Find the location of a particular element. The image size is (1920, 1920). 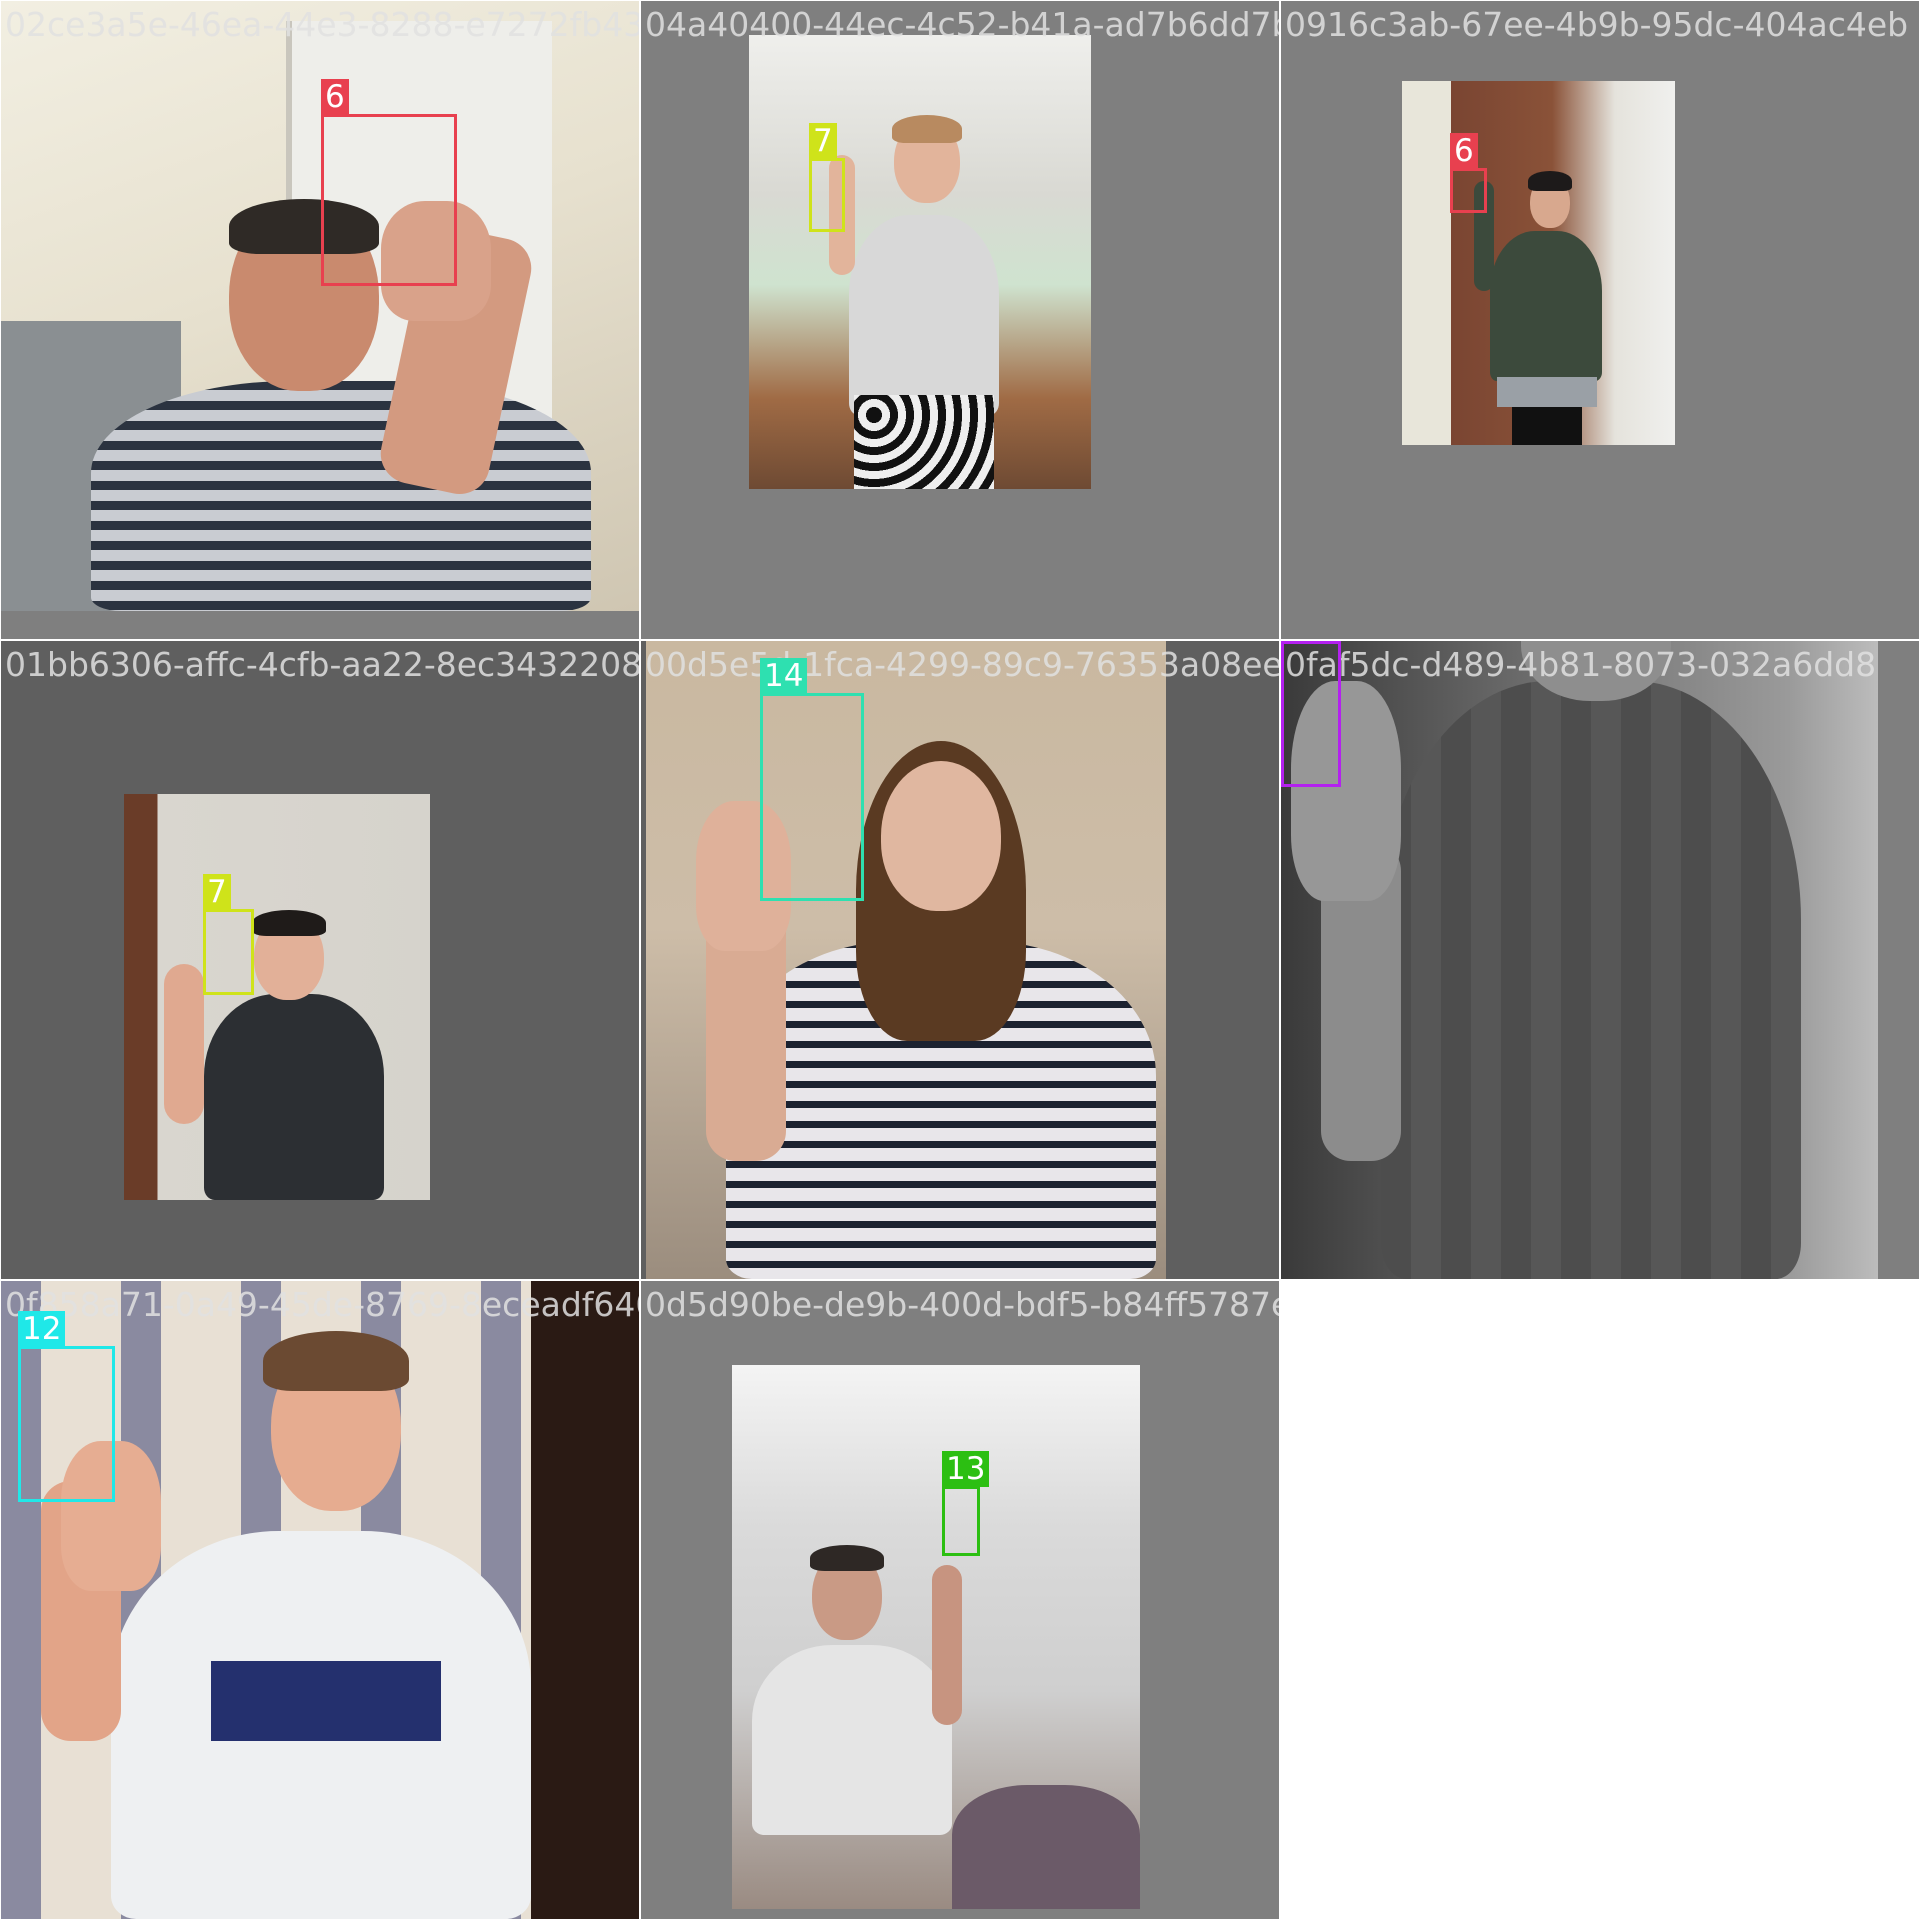

bounding-box-8: 13 is located at coordinates (966, 1503).